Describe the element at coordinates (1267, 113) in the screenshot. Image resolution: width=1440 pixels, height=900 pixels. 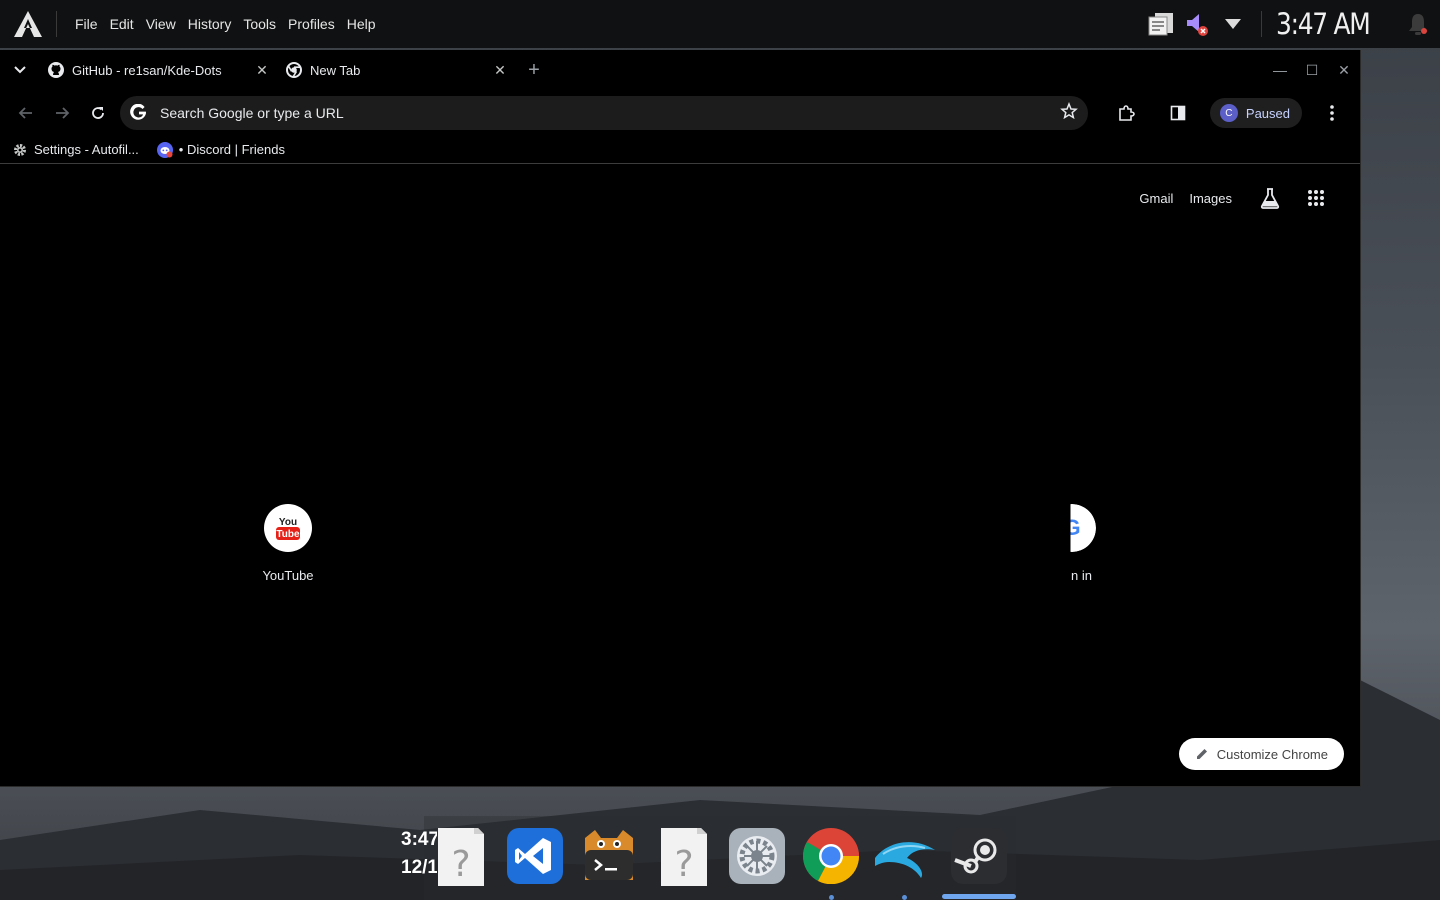
I see `profile-status: Paused` at that location.